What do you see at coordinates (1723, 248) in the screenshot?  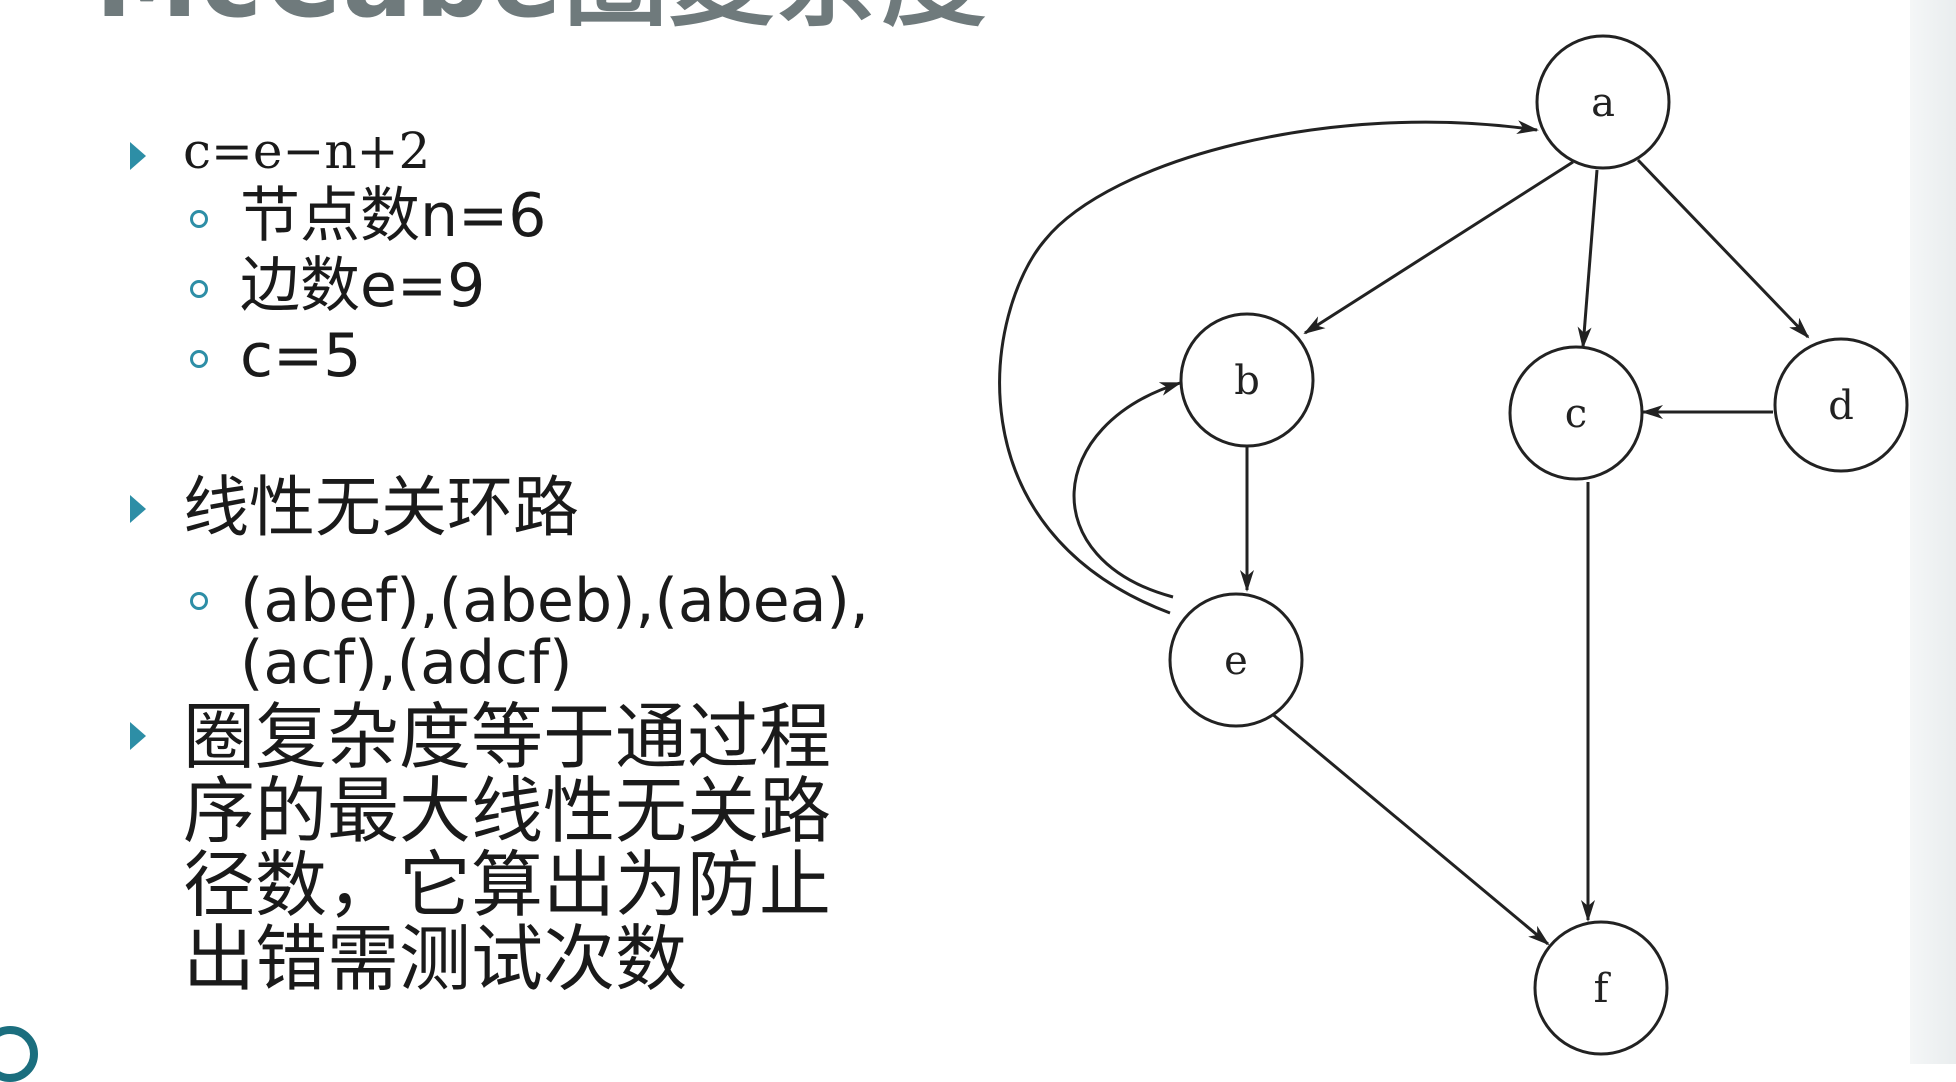 I see `edge-a-d` at bounding box center [1723, 248].